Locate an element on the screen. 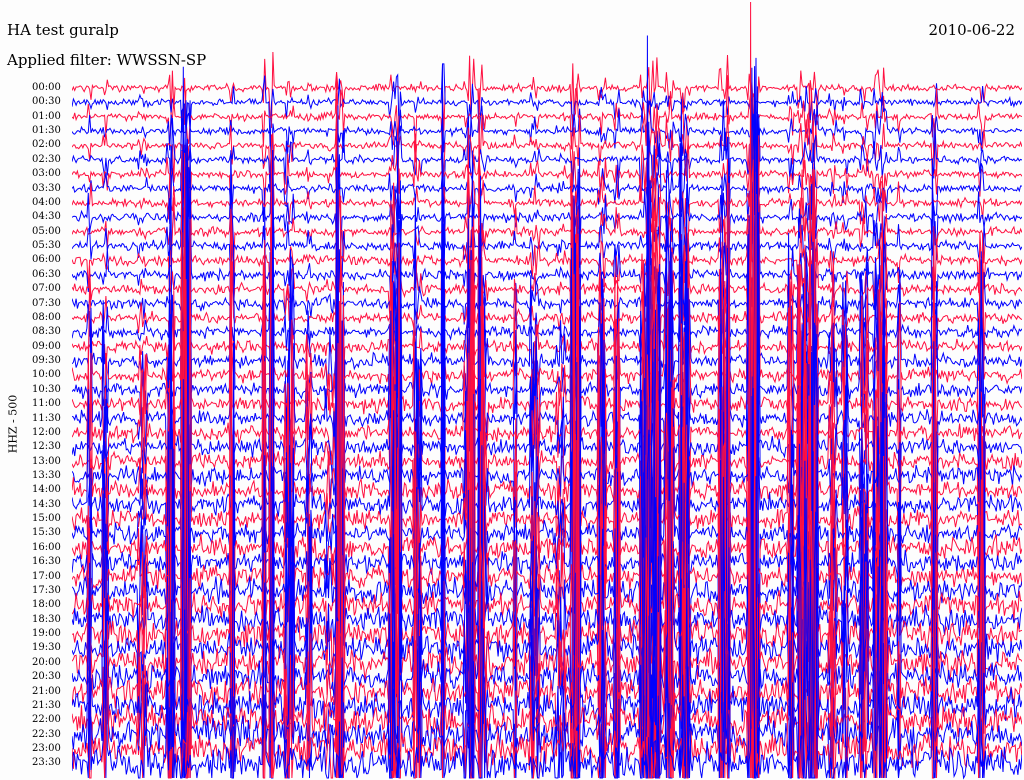 Image resolution: width=1024 pixels, height=780 pixels. time-tick-label: 02:30 is located at coordinates (46, 159).